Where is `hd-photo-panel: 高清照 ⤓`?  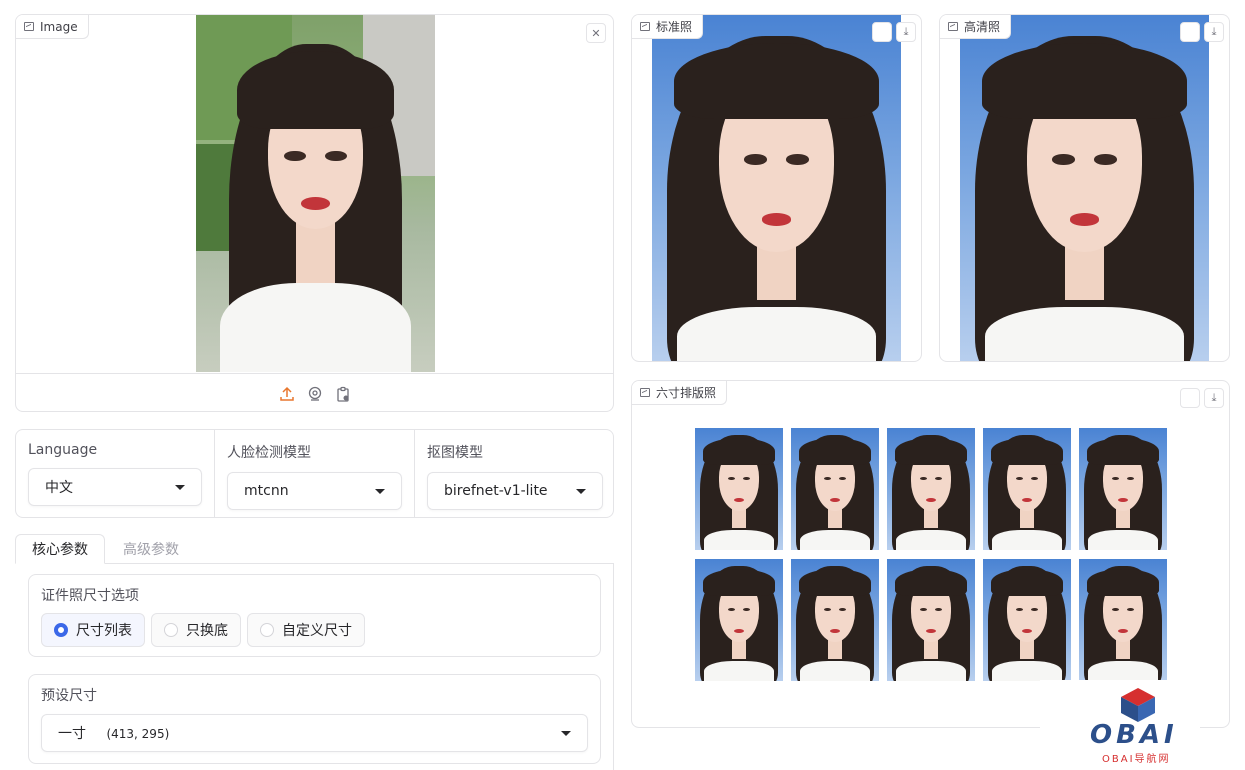
hd-photo-panel: 高清照 ⤓ is located at coordinates (1084, 188).